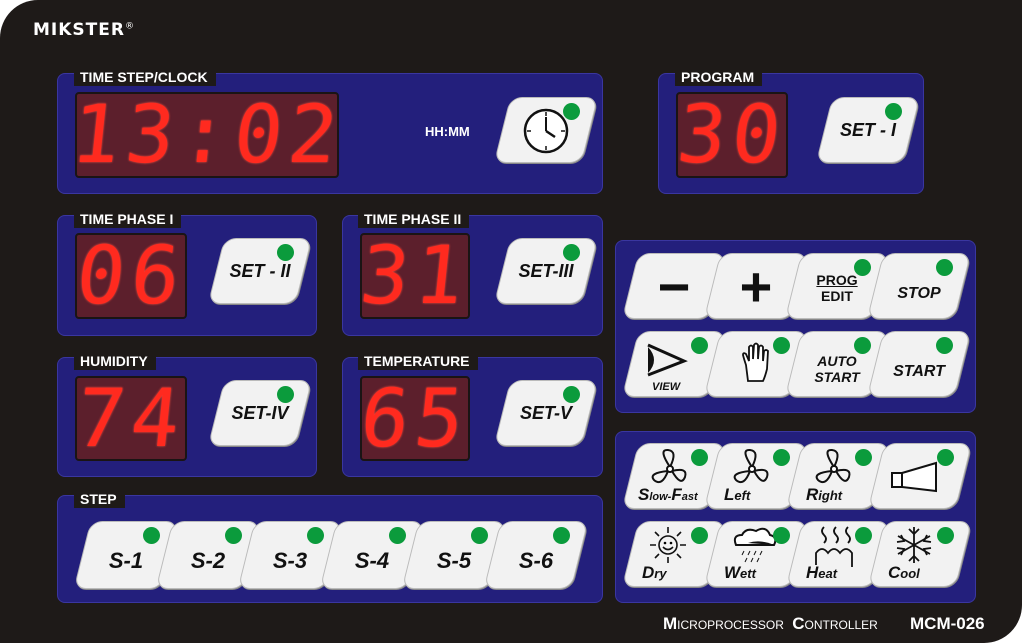 The image size is (1022, 643). What do you see at coordinates (536, 555) in the screenshot?
I see `step-button-6: S-6` at bounding box center [536, 555].